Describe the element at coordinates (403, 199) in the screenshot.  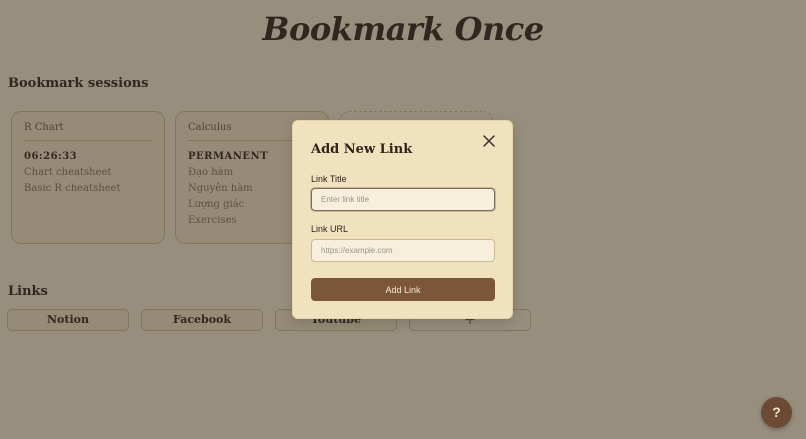
I see `link-title-input` at that location.